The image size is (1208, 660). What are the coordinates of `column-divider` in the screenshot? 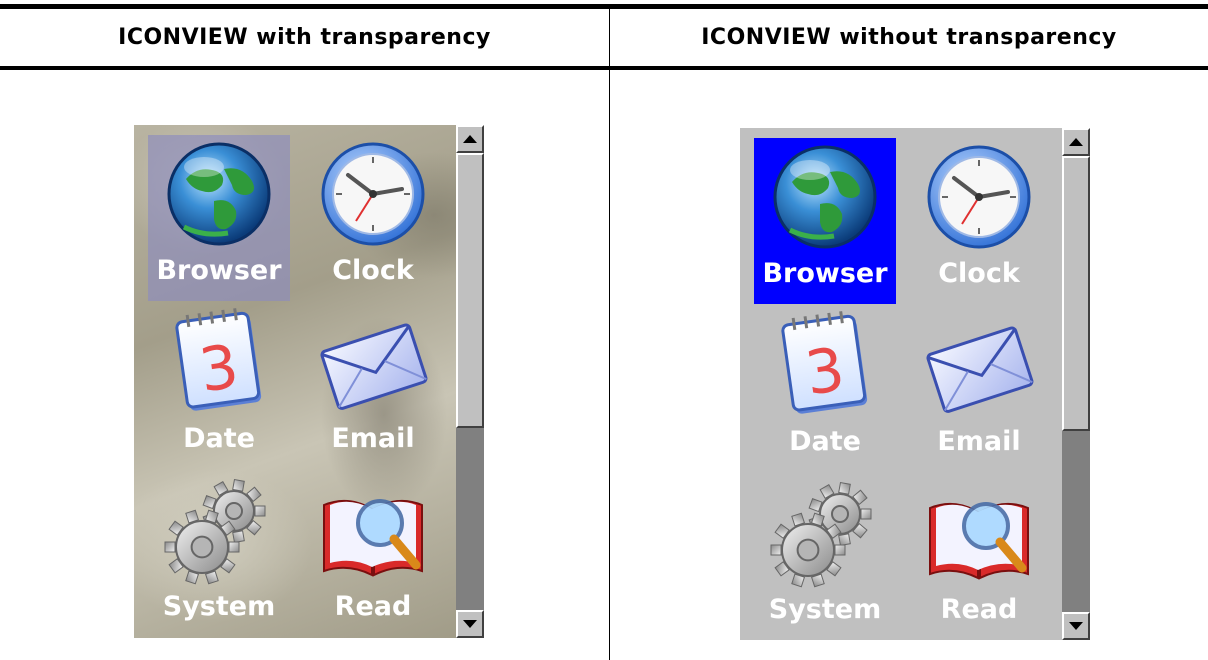 It's located at (609, 334).